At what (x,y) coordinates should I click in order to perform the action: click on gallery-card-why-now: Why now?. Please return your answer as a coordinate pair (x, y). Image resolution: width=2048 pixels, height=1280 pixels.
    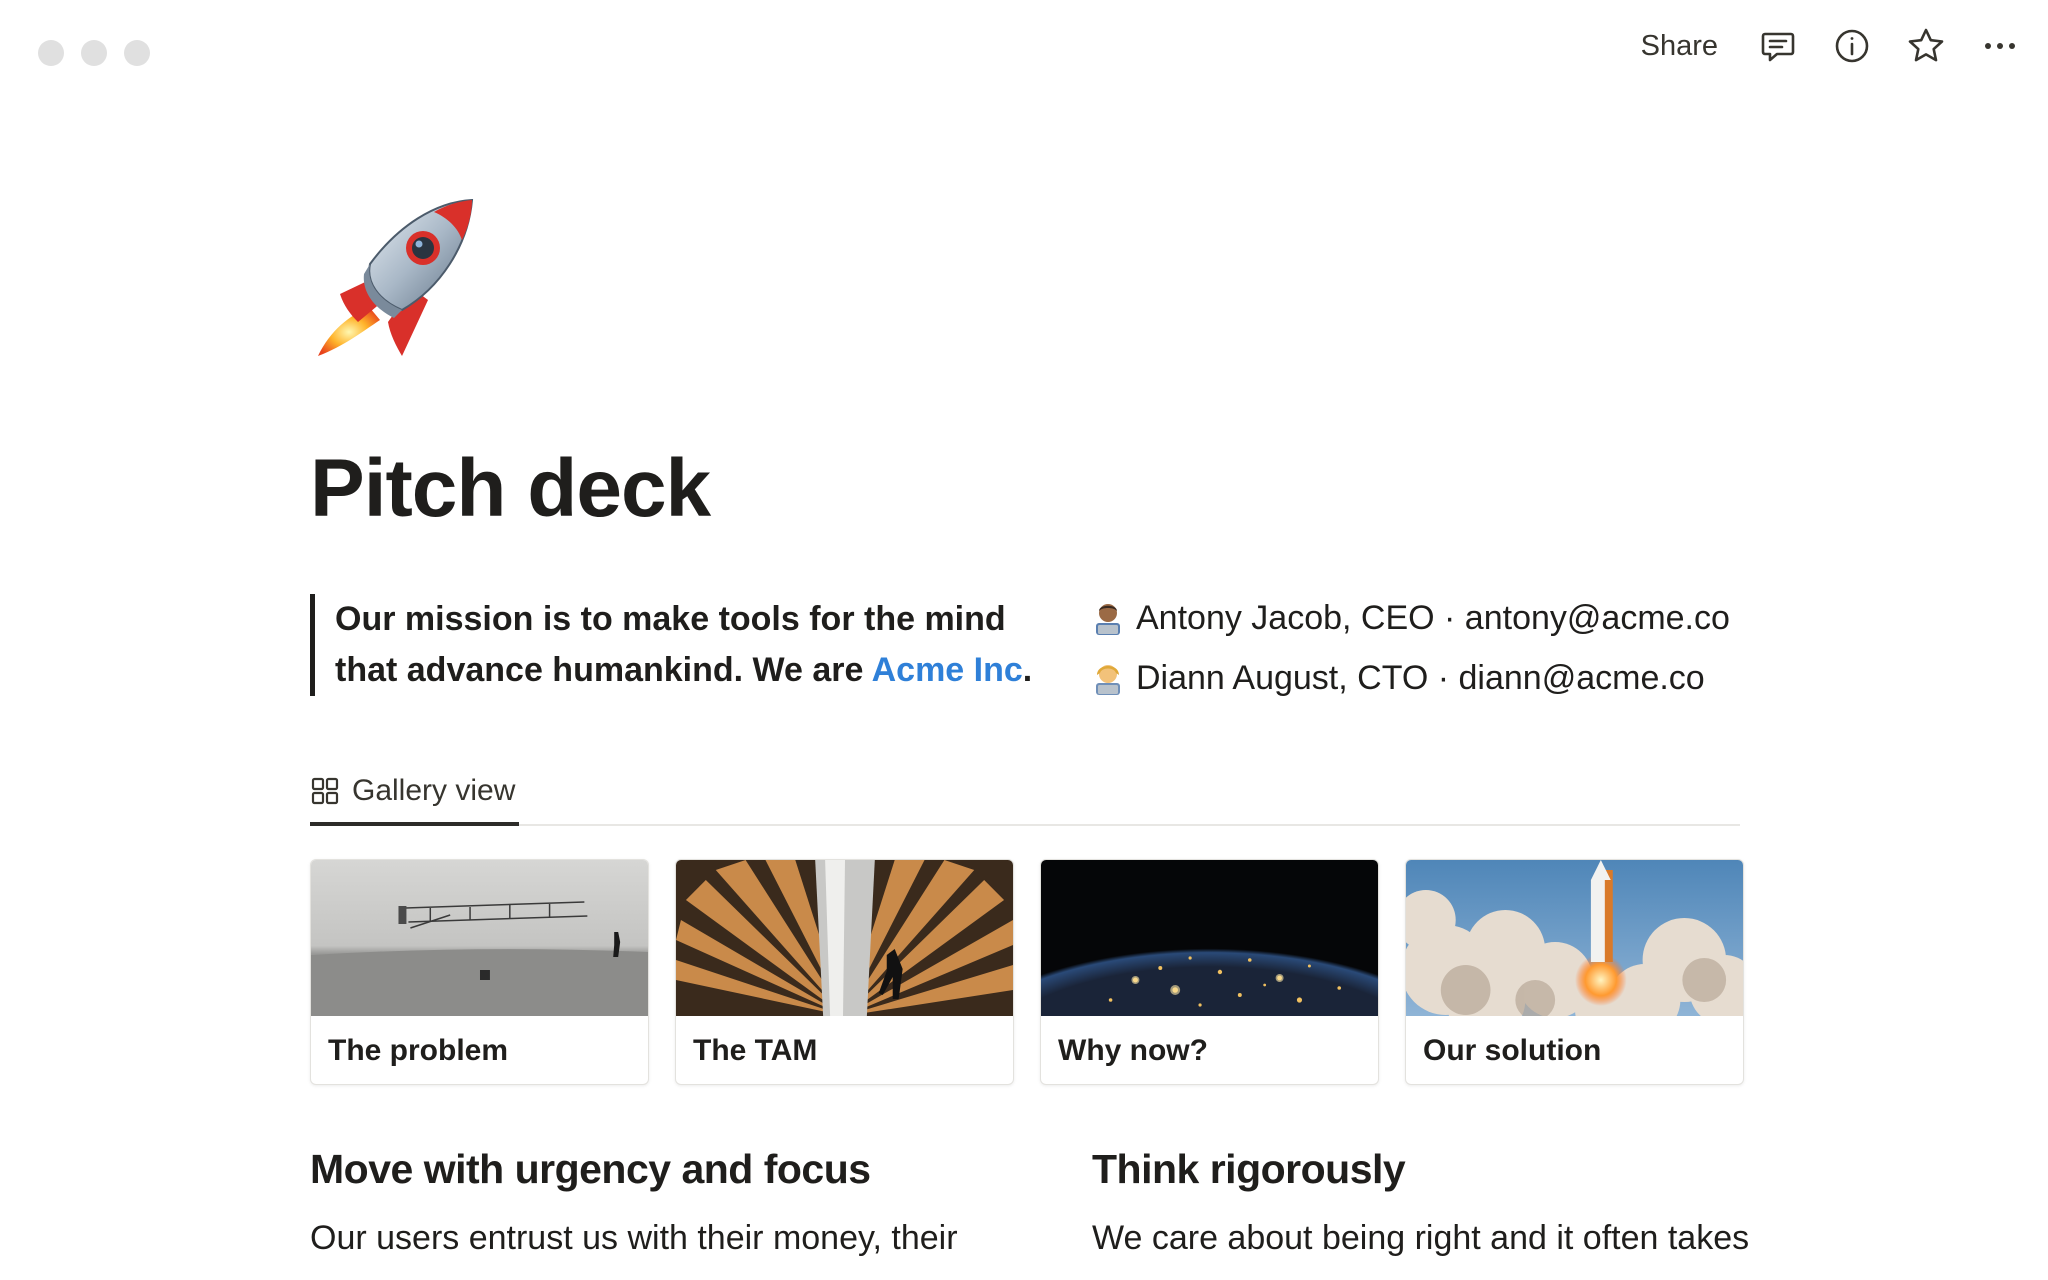
    Looking at the image, I should click on (1209, 972).